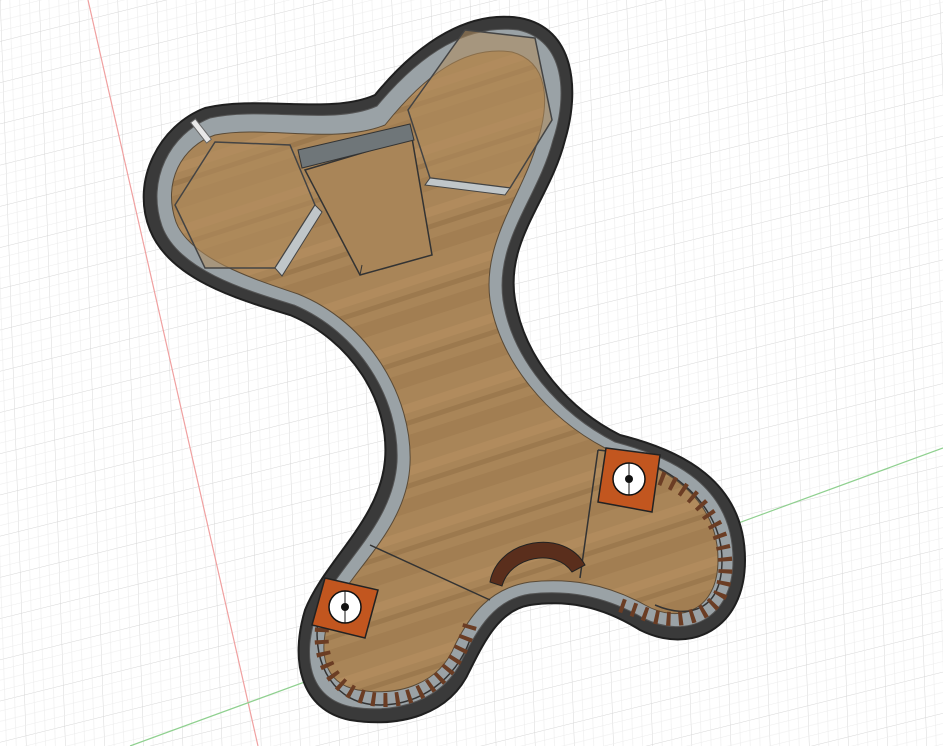  What do you see at coordinates (629, 480) in the screenshot?
I see `fixture-top-right` at bounding box center [629, 480].